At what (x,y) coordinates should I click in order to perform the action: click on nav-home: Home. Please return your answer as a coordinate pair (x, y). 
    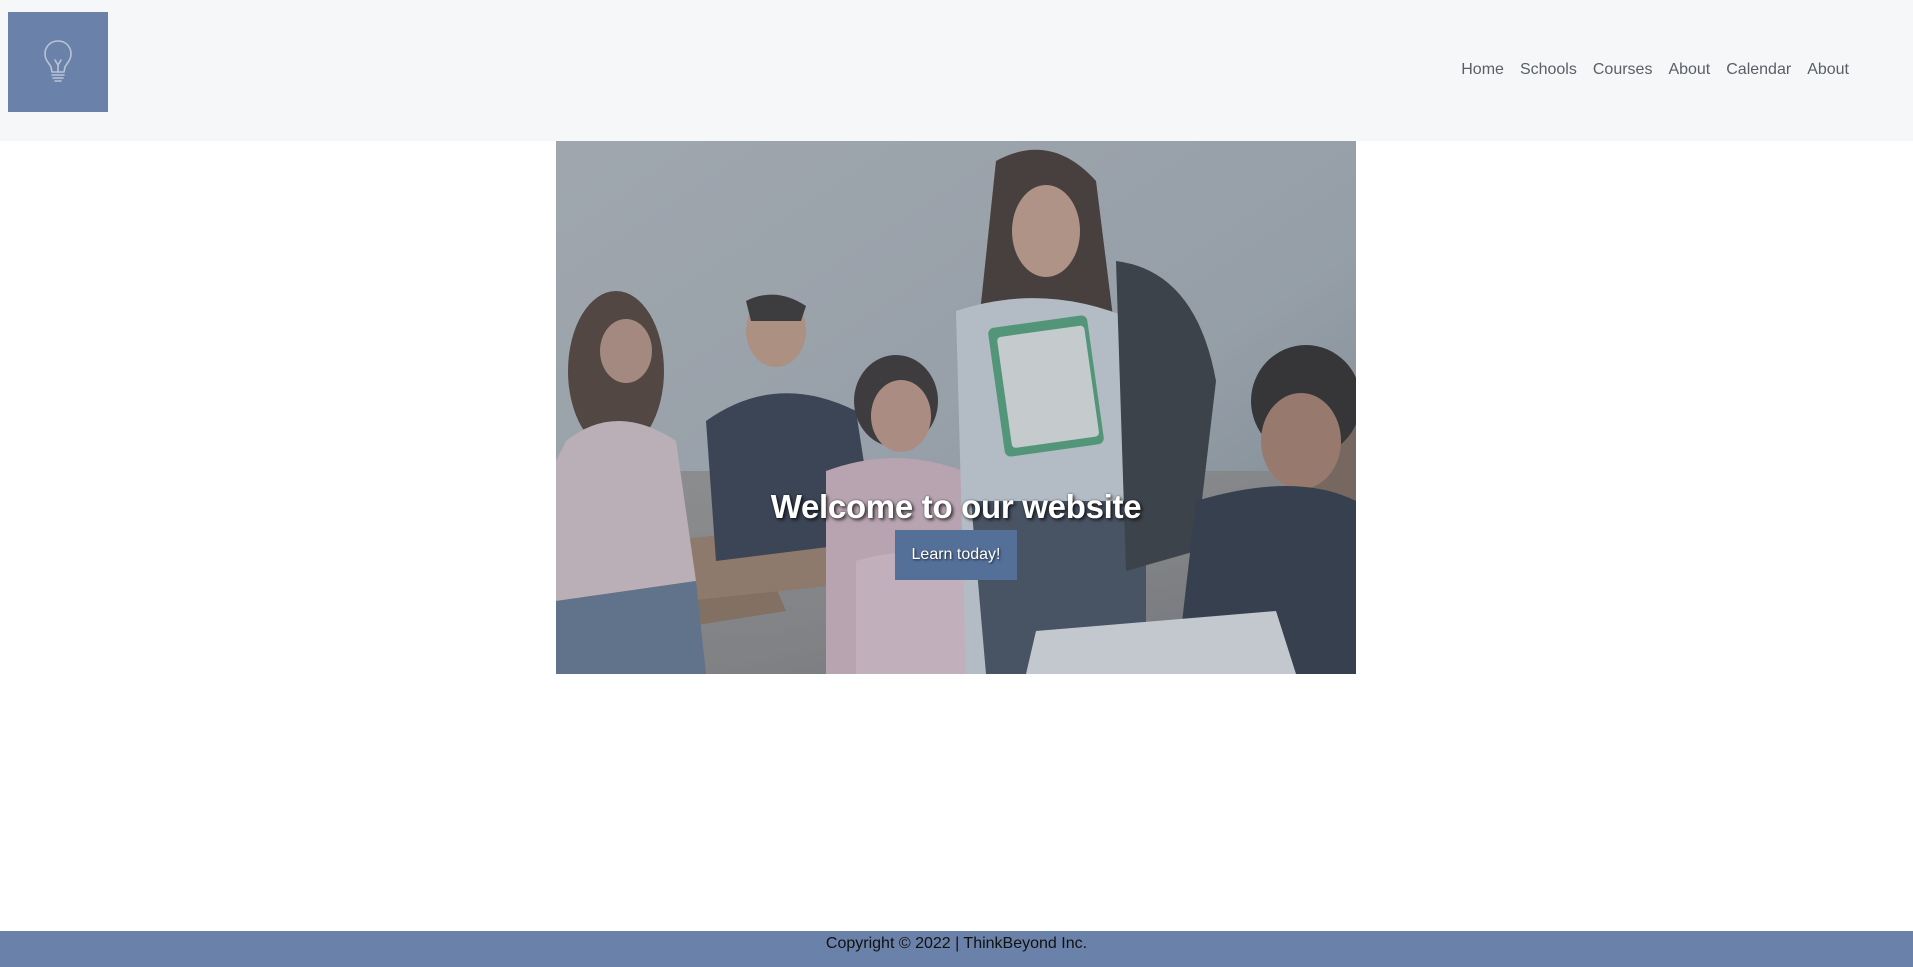
    Looking at the image, I should click on (1482, 70).